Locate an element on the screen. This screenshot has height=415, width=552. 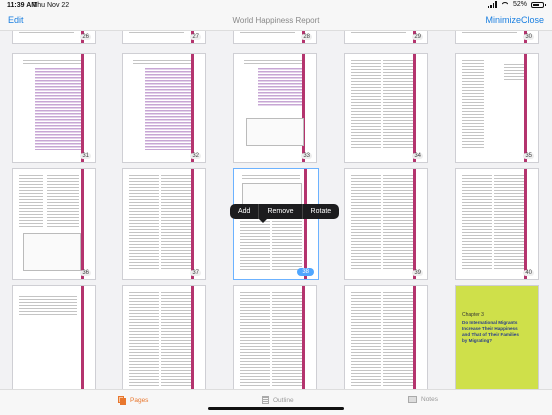
page-number: 38 is located at coordinates (305, 272).